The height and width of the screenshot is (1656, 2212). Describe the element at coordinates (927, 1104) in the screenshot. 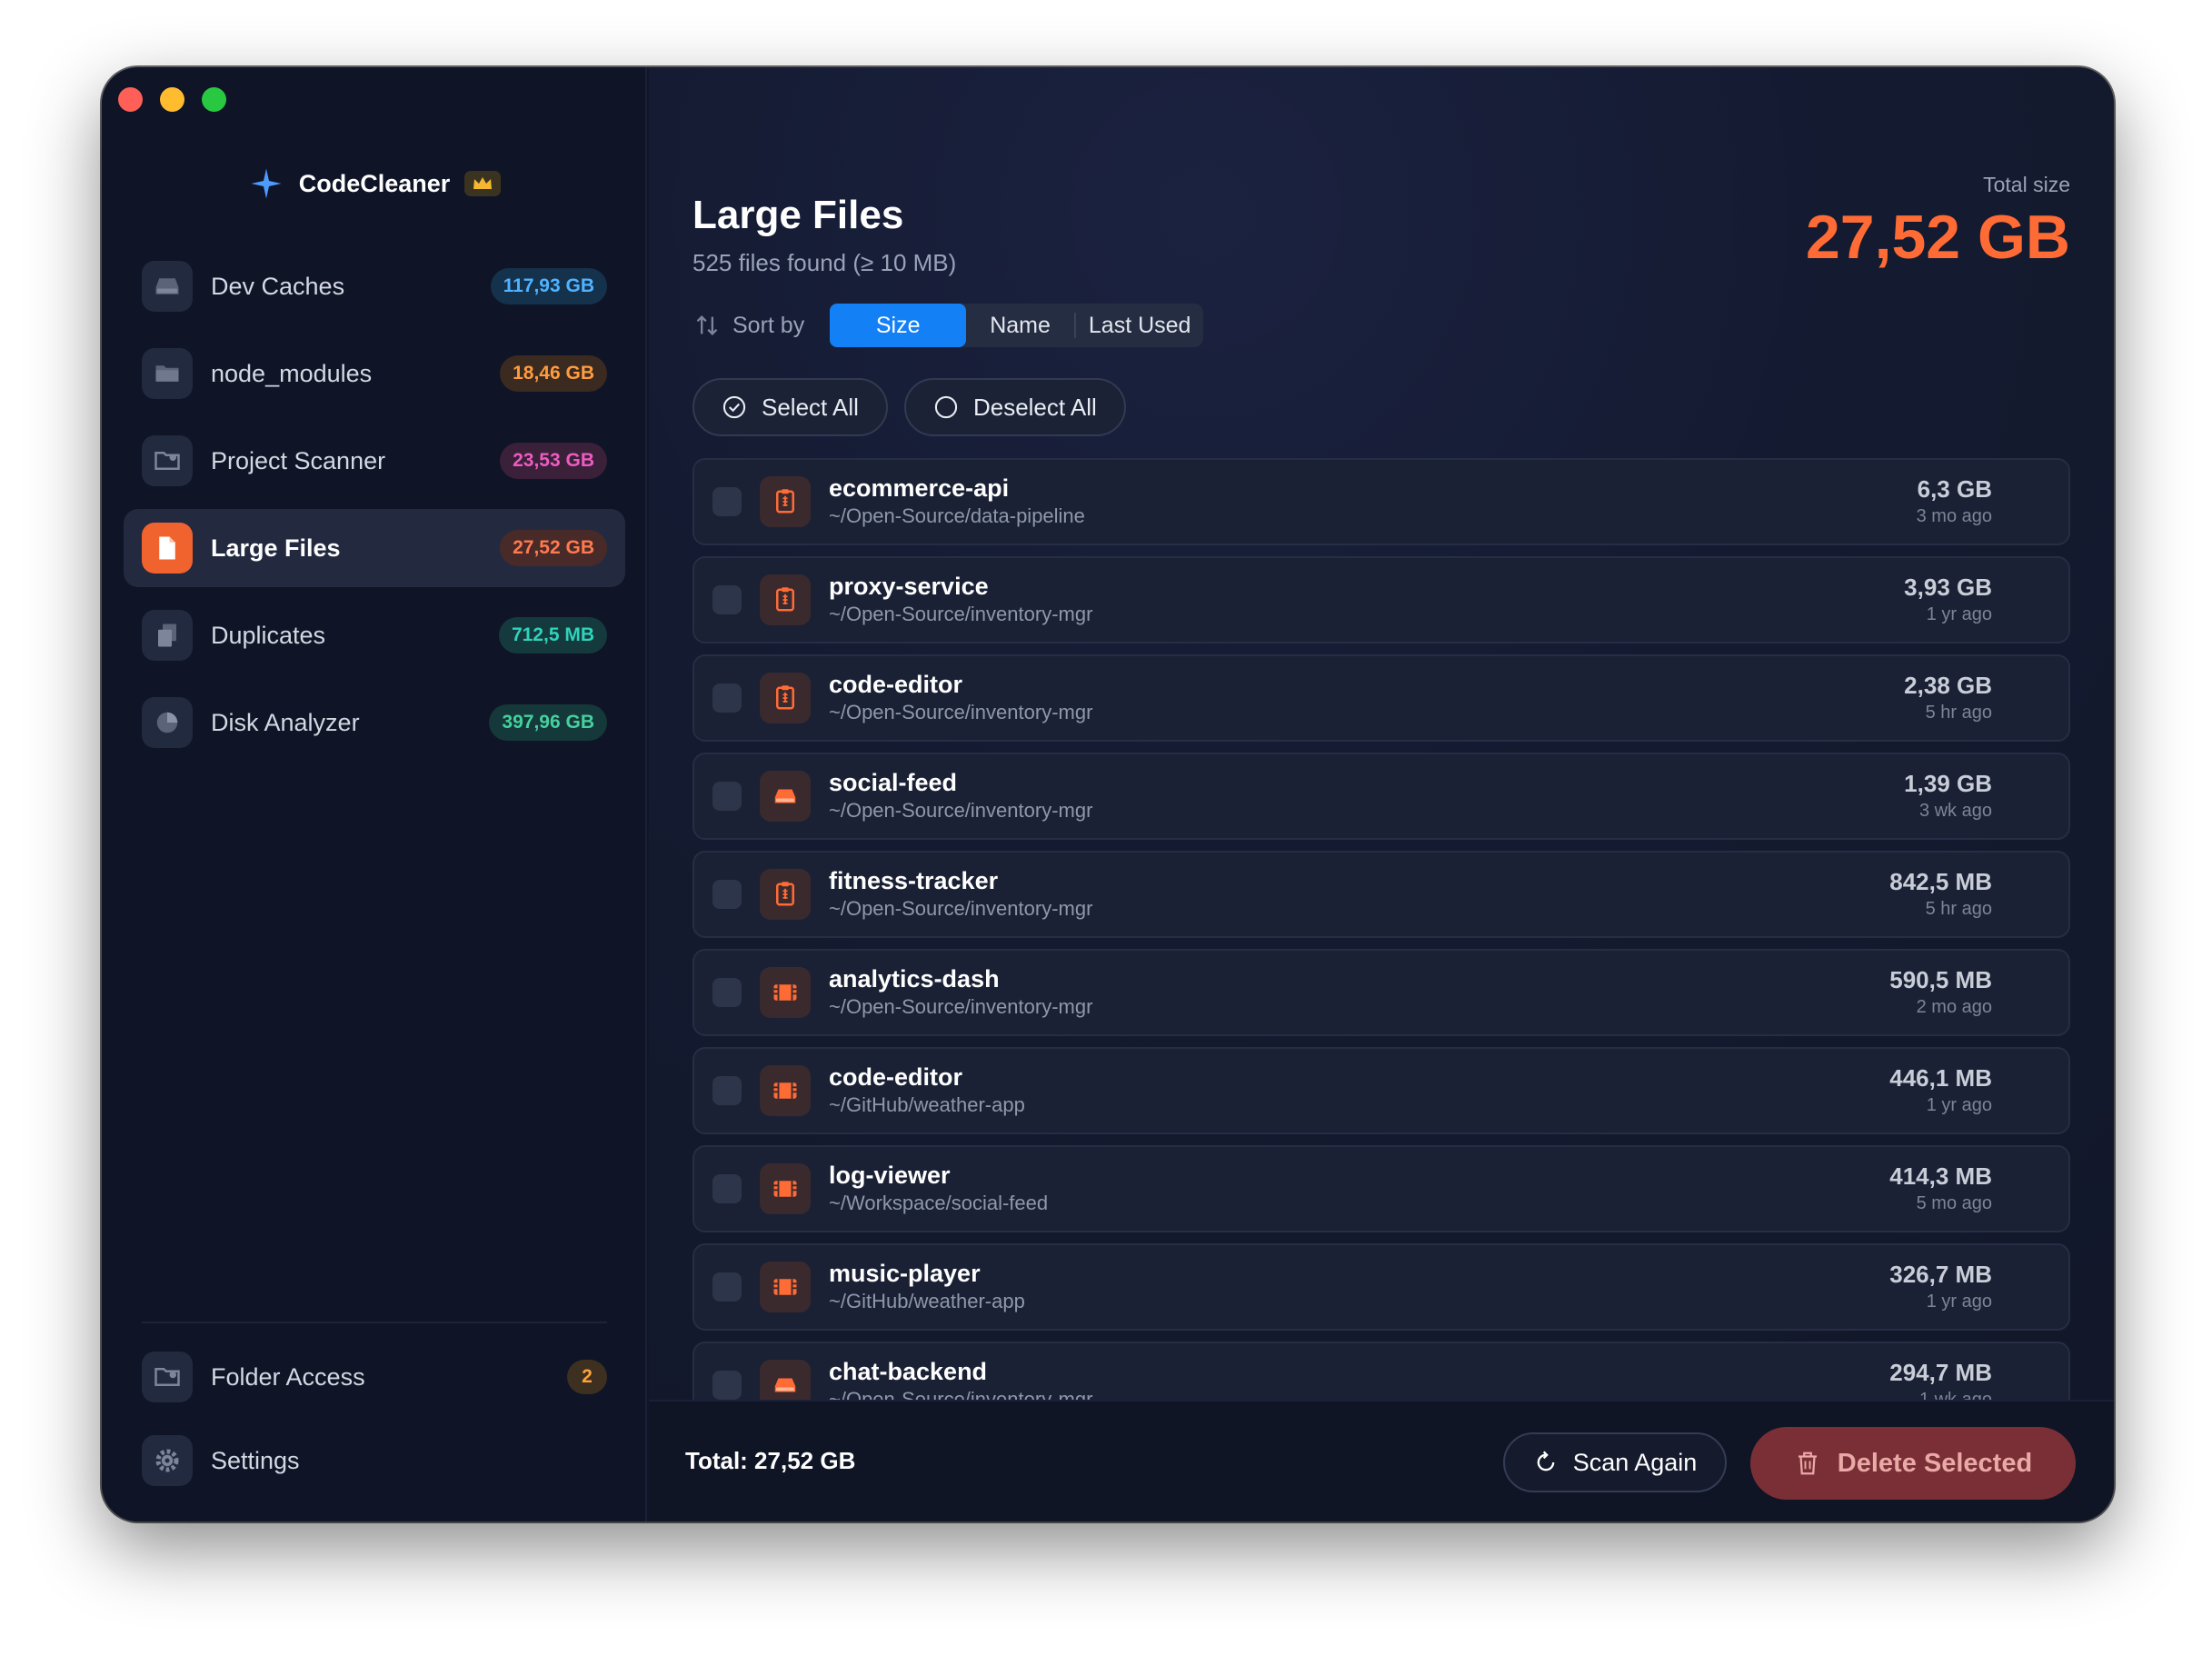

I see `file-path: ~/GitHub/weather-app` at that location.